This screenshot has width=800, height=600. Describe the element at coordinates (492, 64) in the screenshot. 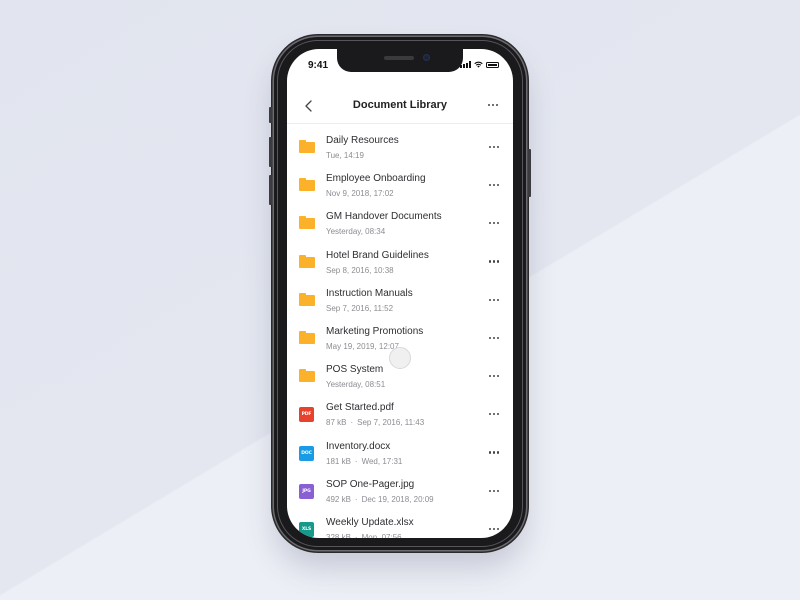

I see `battery-icon` at that location.